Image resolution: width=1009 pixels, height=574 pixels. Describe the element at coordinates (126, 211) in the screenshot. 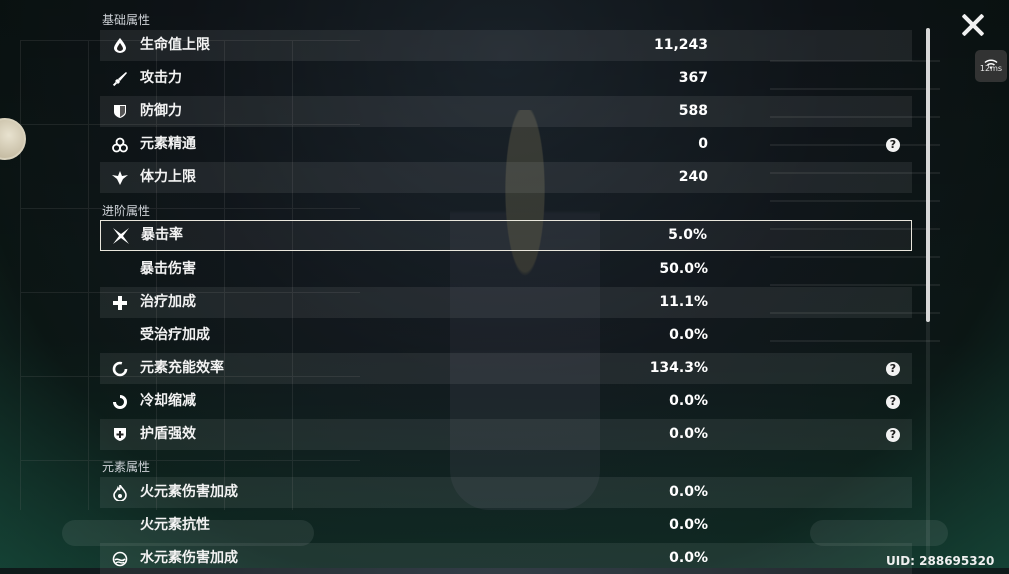

I see `section-title-advanced: 进阶属性` at that location.